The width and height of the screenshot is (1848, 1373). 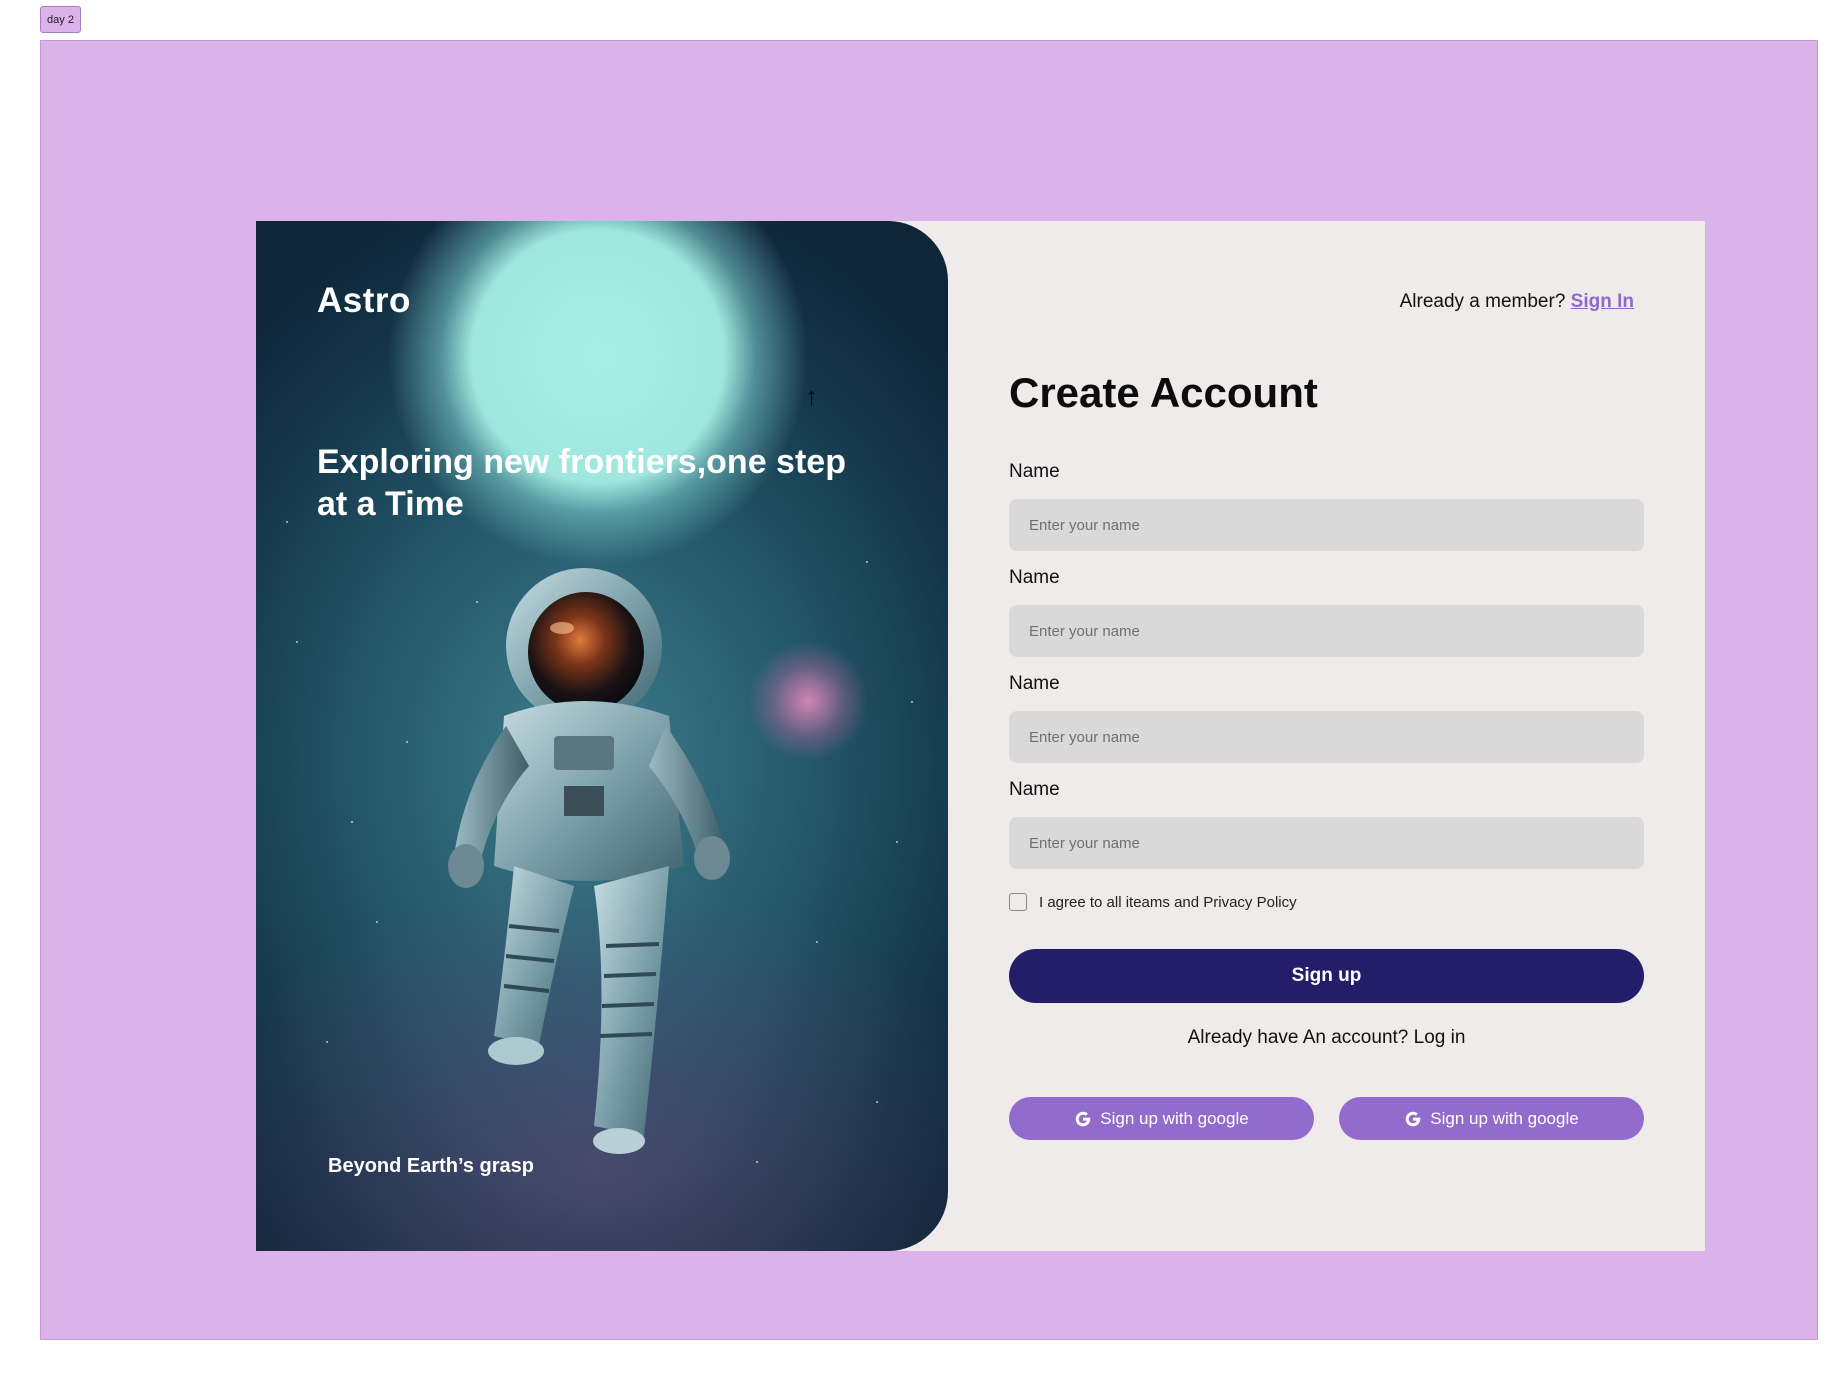 I want to click on name-field-label-2: Name, so click(x=1034, y=577).